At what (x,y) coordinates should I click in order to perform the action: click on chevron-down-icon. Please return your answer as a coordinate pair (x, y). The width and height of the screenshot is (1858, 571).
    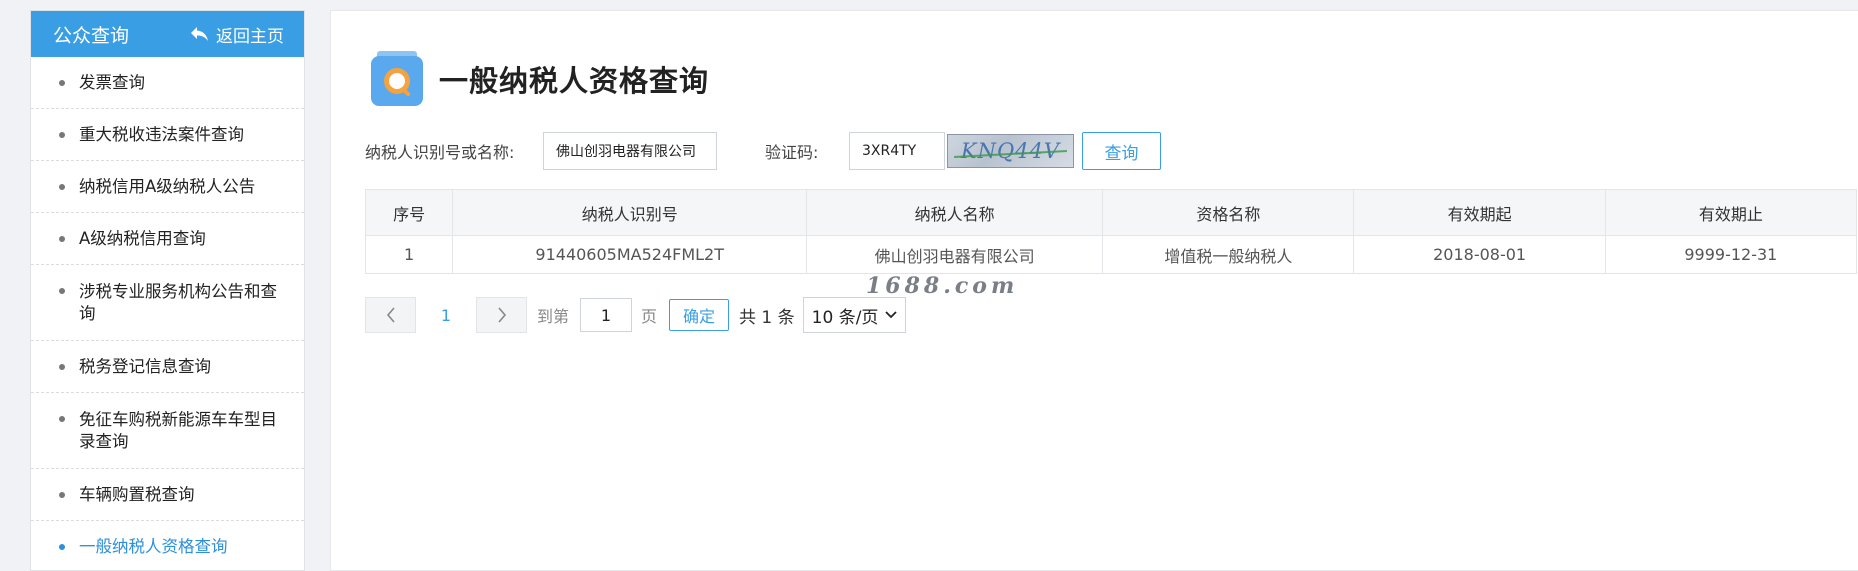
    Looking at the image, I should click on (891, 315).